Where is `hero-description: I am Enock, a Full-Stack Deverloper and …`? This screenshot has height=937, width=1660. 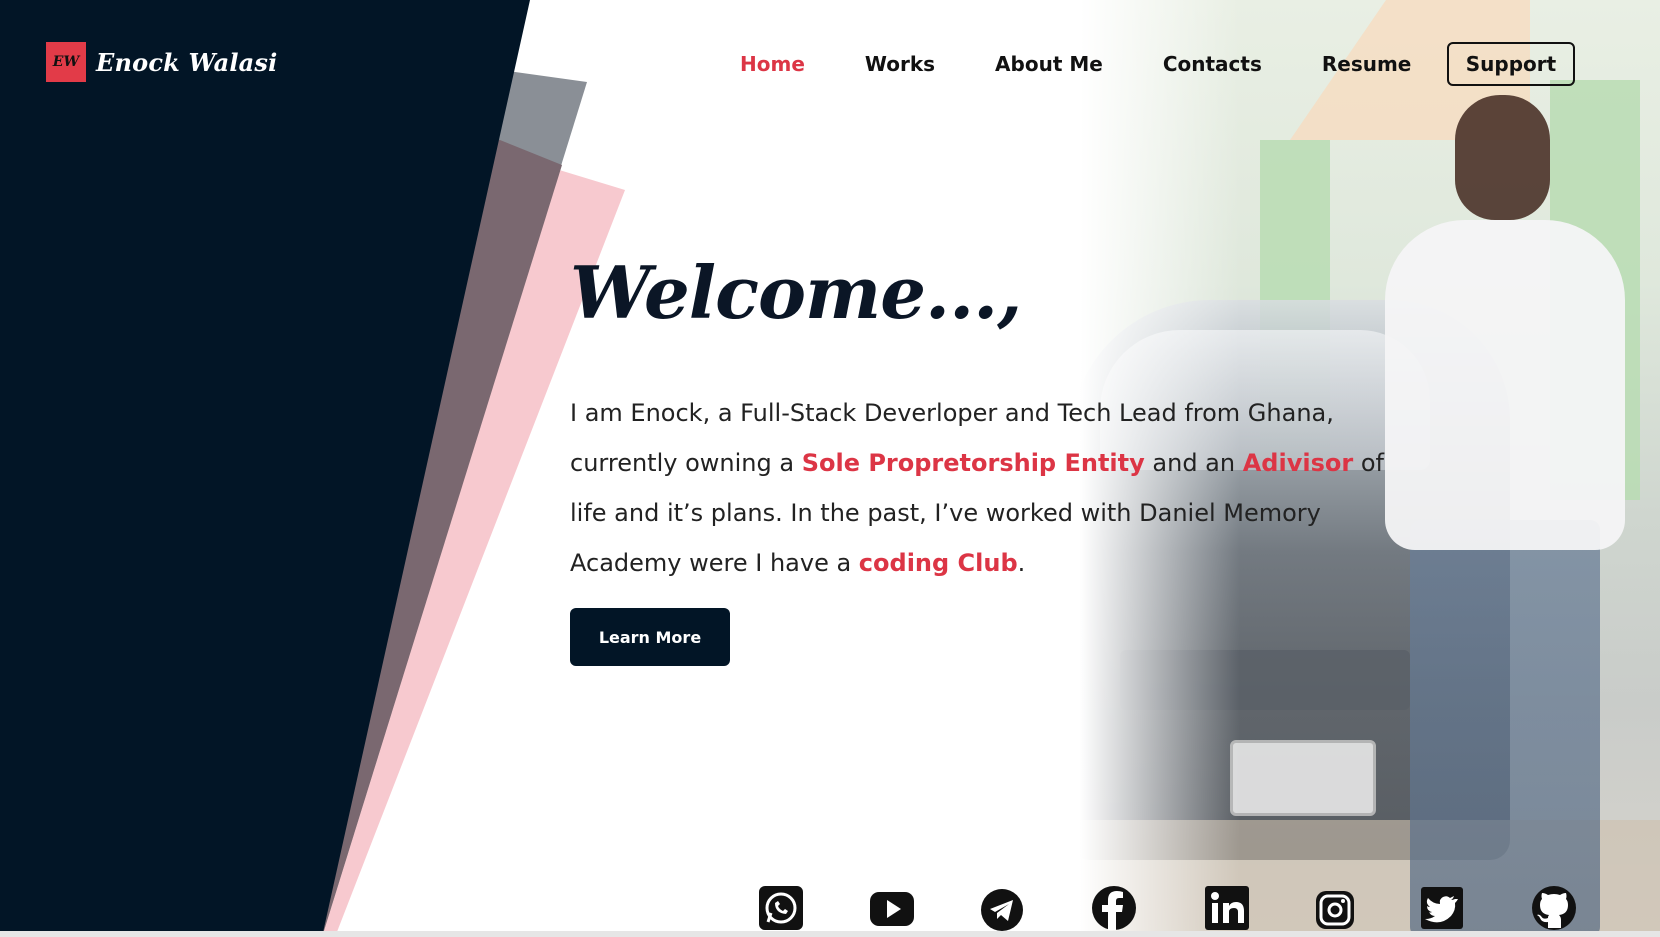
hero-description: I am Enock, a Full-Stack Deverloper and … is located at coordinates (980, 488).